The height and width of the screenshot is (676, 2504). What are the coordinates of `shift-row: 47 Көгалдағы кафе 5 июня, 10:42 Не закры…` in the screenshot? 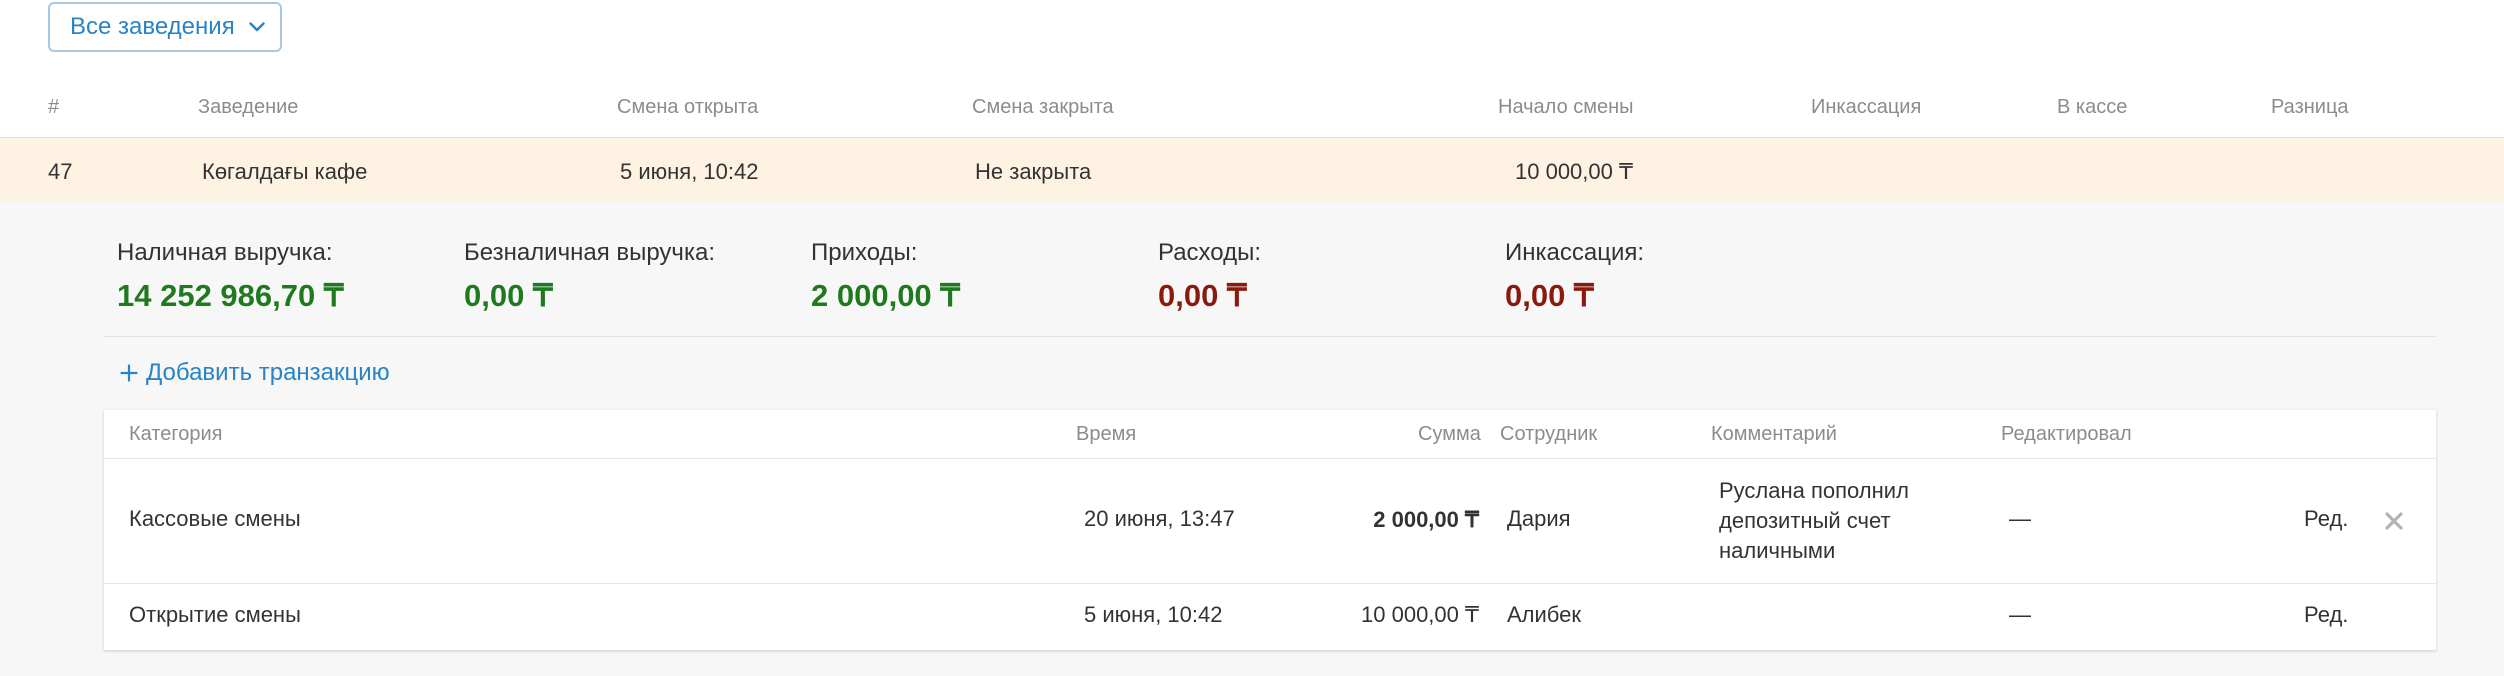 It's located at (1252, 170).